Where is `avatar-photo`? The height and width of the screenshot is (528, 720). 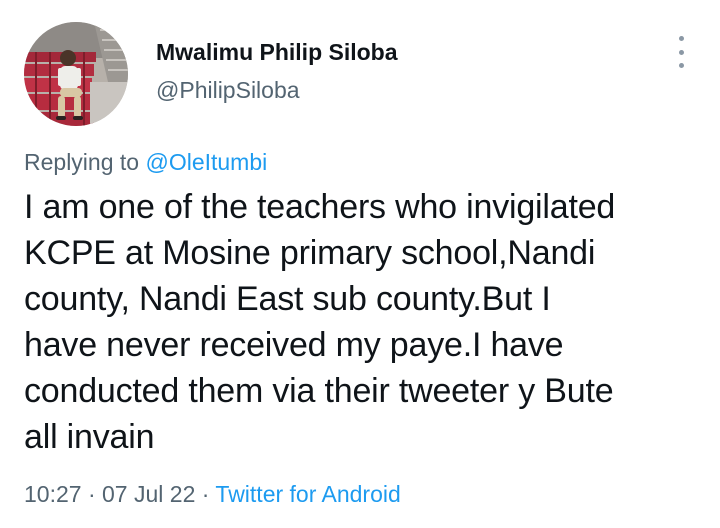
avatar-photo is located at coordinates (76, 74).